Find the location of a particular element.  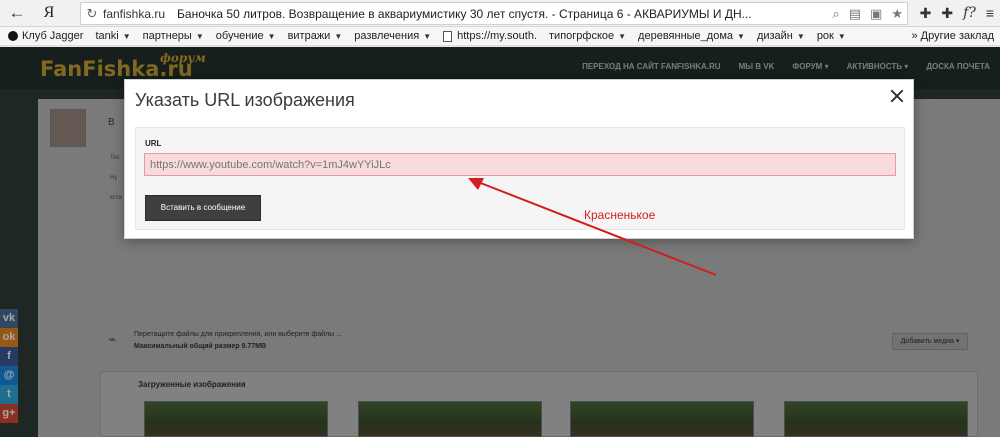

bookmark-klub-jagger: Клуб Jagger is located at coordinates (45, 36).